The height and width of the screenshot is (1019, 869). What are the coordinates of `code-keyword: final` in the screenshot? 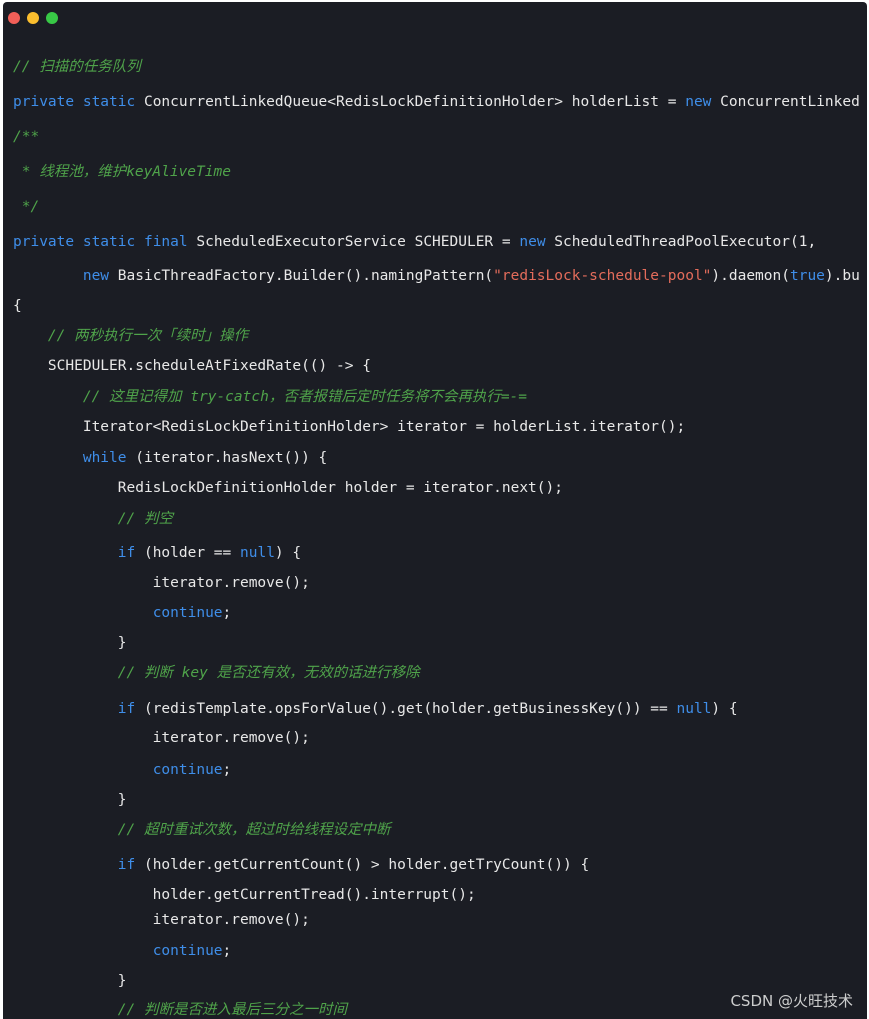 It's located at (165, 242).